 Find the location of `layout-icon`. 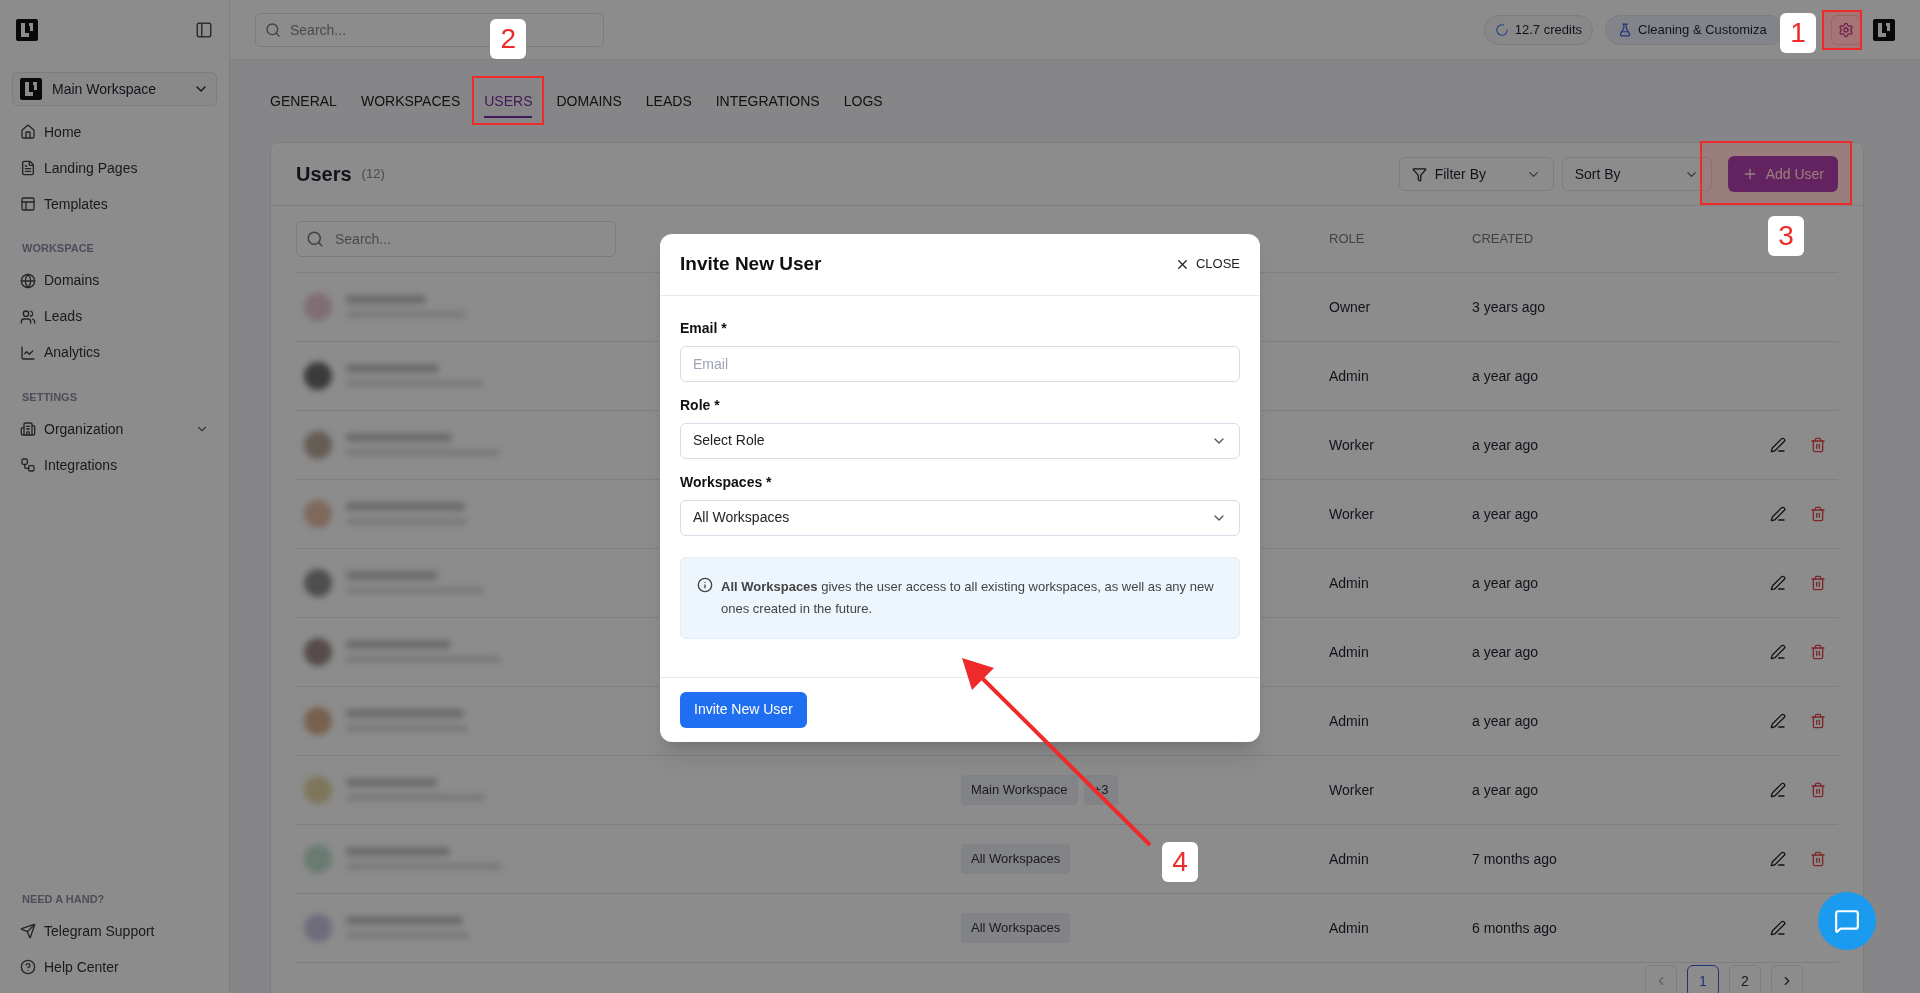

layout-icon is located at coordinates (28, 204).